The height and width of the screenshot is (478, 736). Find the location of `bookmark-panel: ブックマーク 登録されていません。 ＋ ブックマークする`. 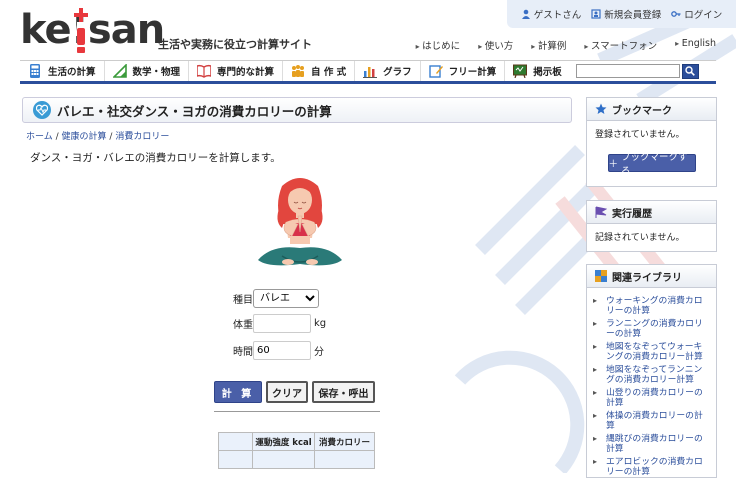

bookmark-panel: ブックマーク 登録されていません。 ＋ ブックマークする is located at coordinates (651, 142).